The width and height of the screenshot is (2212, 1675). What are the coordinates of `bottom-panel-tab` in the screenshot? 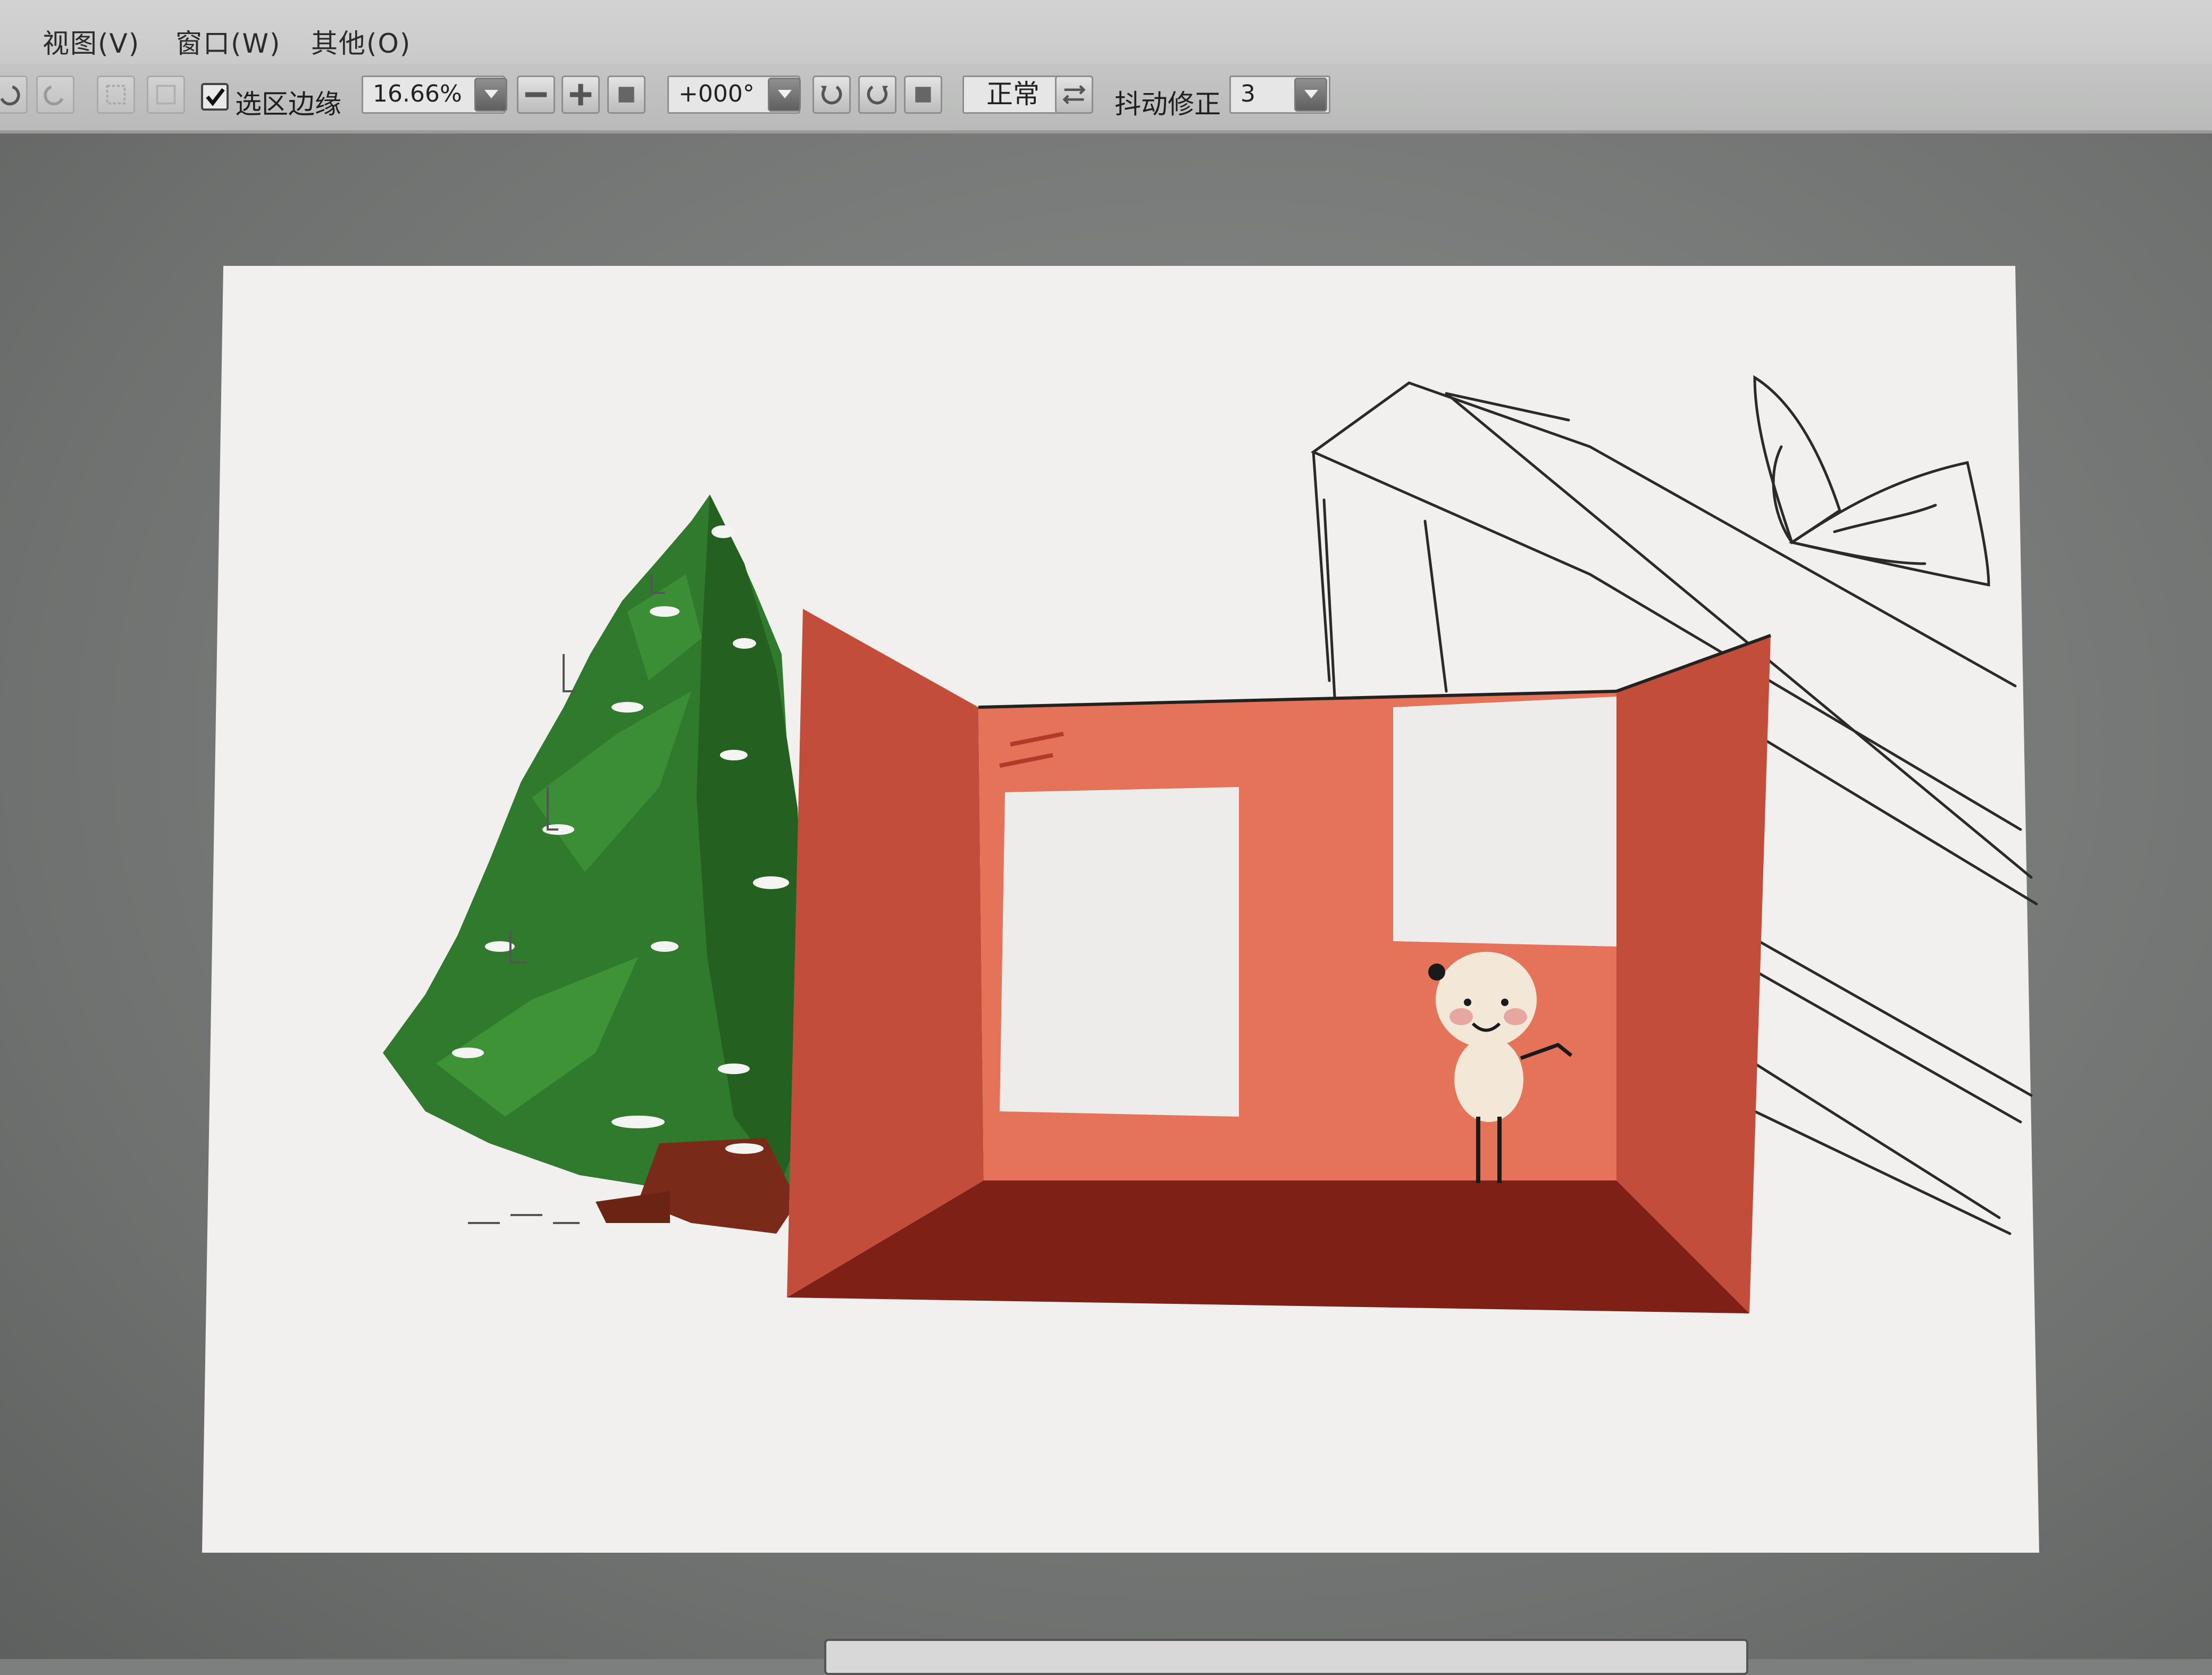 It's located at (1286, 1657).